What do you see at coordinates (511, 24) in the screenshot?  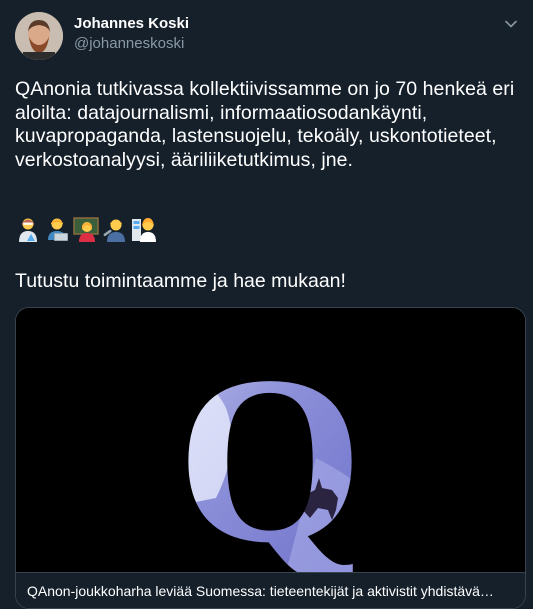 I see `chevron-down-icon` at bounding box center [511, 24].